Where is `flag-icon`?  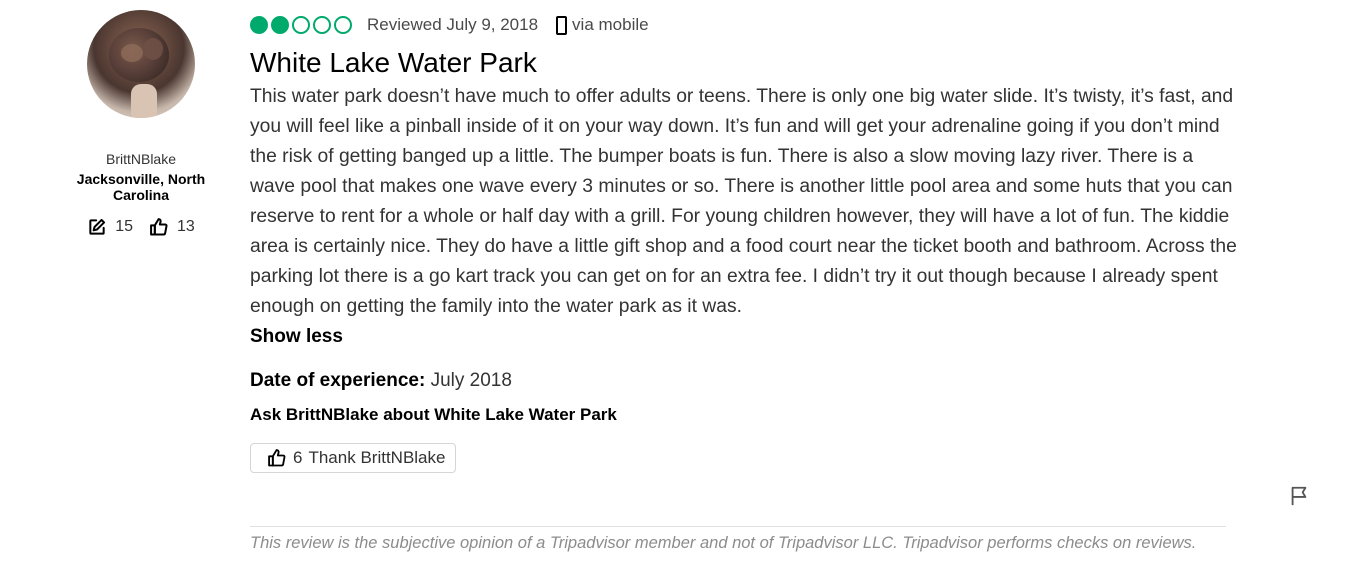 flag-icon is located at coordinates (1299, 496).